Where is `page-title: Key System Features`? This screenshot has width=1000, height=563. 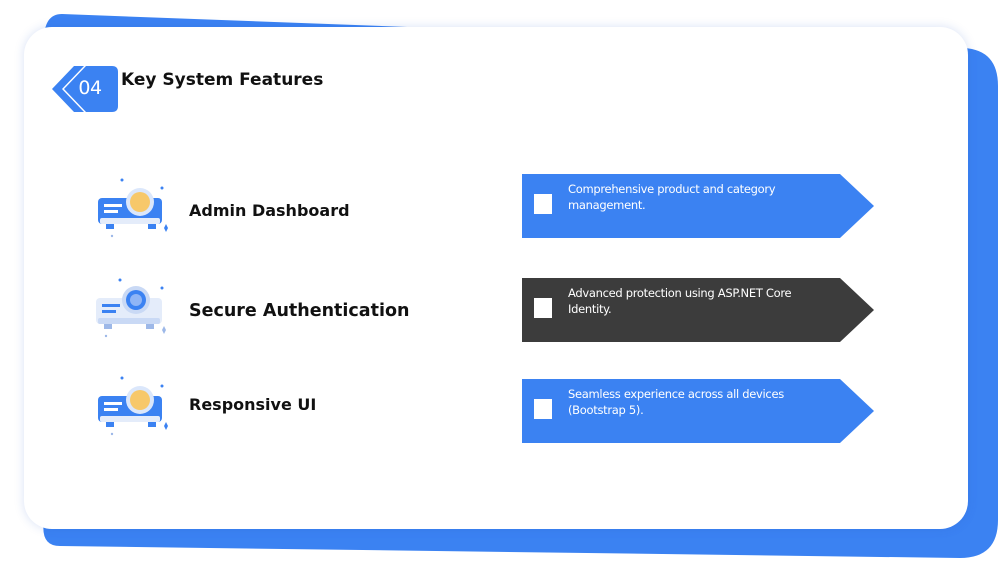 page-title: Key System Features is located at coordinates (222, 80).